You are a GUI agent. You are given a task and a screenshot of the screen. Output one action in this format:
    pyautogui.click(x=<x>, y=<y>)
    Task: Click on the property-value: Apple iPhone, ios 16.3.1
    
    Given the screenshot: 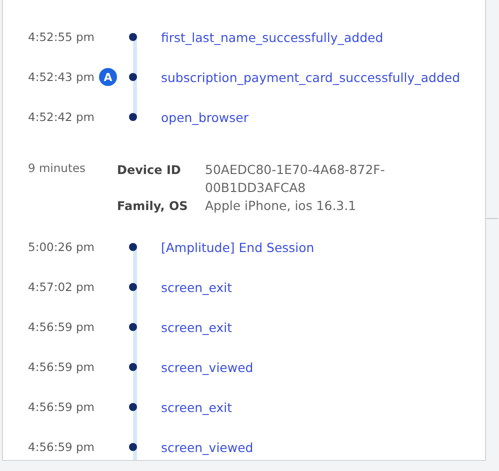 What is the action you would take?
    pyautogui.click(x=281, y=206)
    